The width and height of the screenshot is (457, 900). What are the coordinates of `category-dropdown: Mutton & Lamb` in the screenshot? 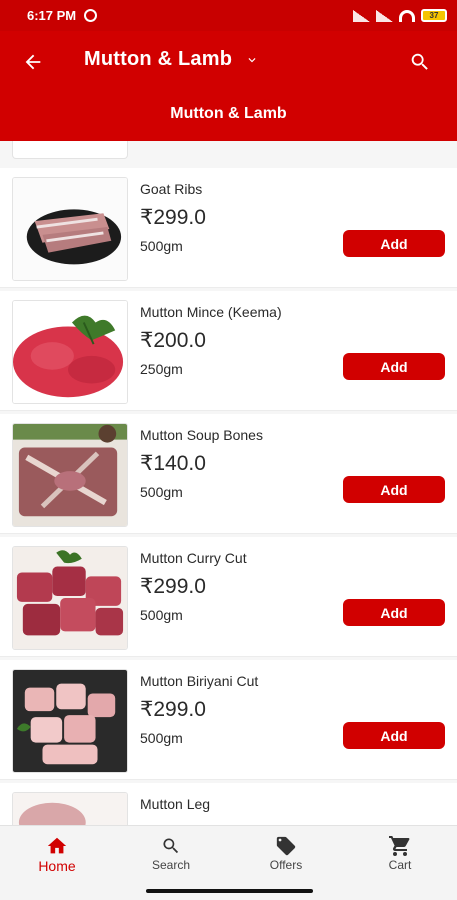 It's located at (172, 59).